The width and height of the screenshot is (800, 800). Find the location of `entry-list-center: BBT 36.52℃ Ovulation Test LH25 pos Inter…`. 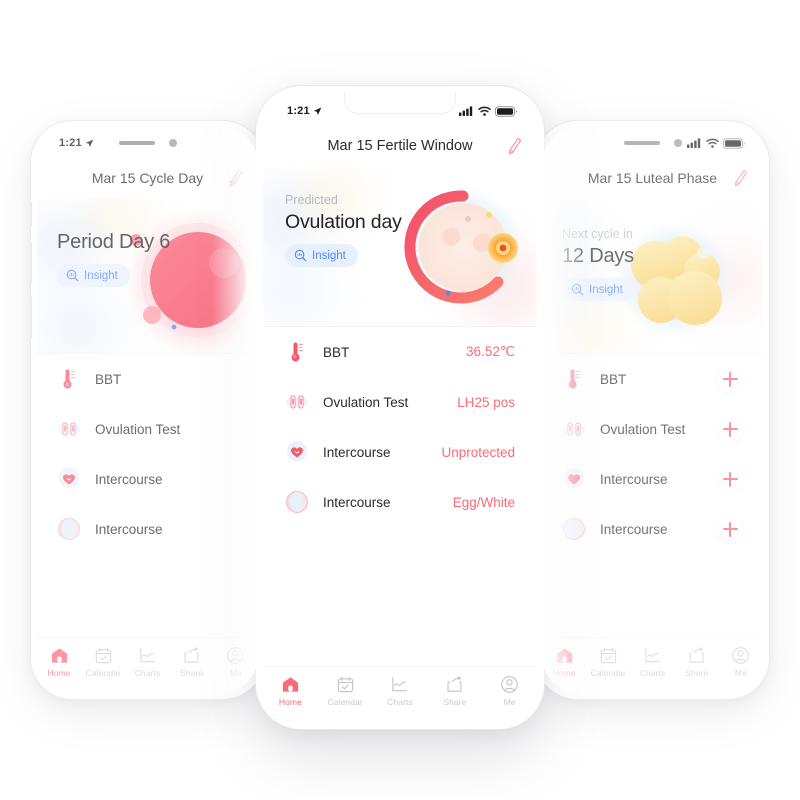

entry-list-center: BBT 36.52℃ Ovulation Test LH25 pos Inter… is located at coordinates (400, 427).